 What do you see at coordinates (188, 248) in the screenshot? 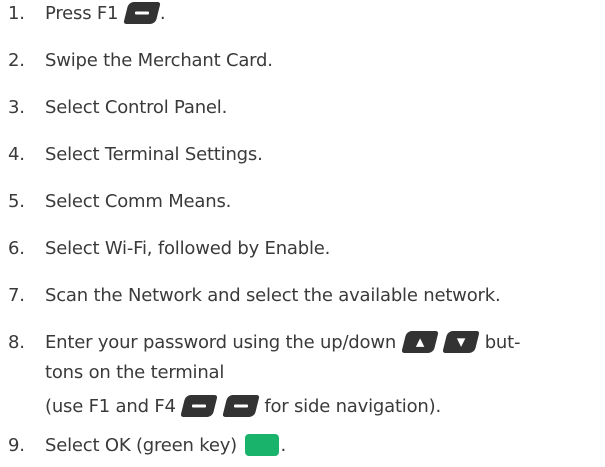
I see `step-text: Select Wi-Fi, followed by Enable.` at bounding box center [188, 248].